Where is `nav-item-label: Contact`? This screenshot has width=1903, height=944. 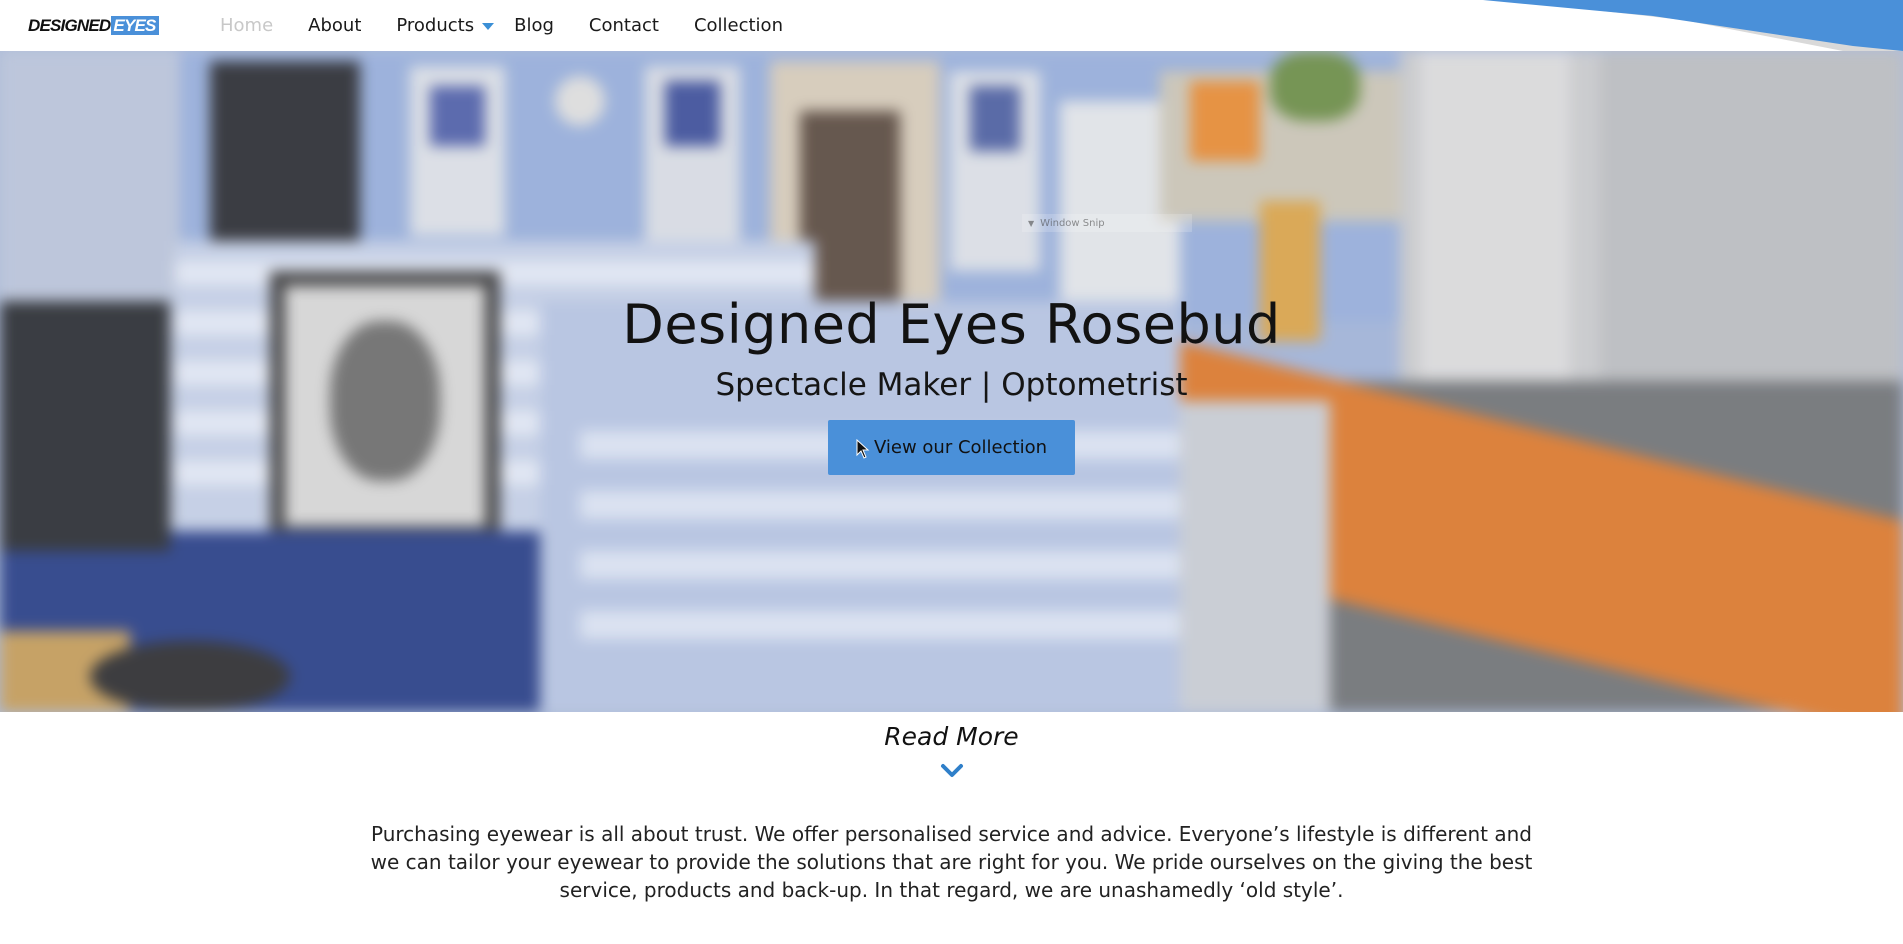 nav-item-label: Contact is located at coordinates (623, 25).